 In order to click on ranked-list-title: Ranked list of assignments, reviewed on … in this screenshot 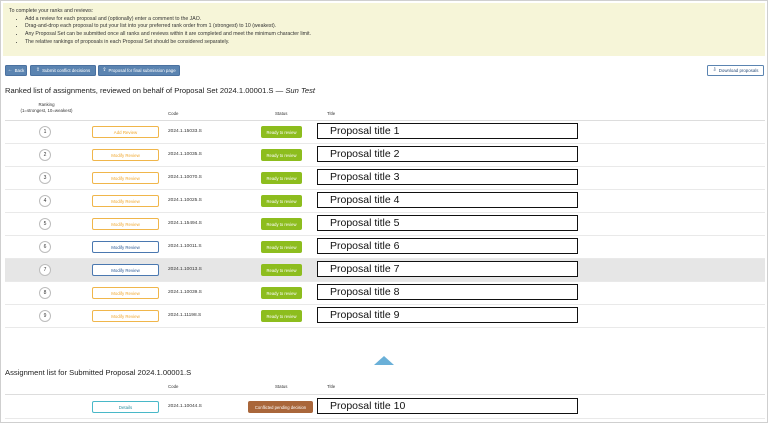, I will do `click(160, 90)`.